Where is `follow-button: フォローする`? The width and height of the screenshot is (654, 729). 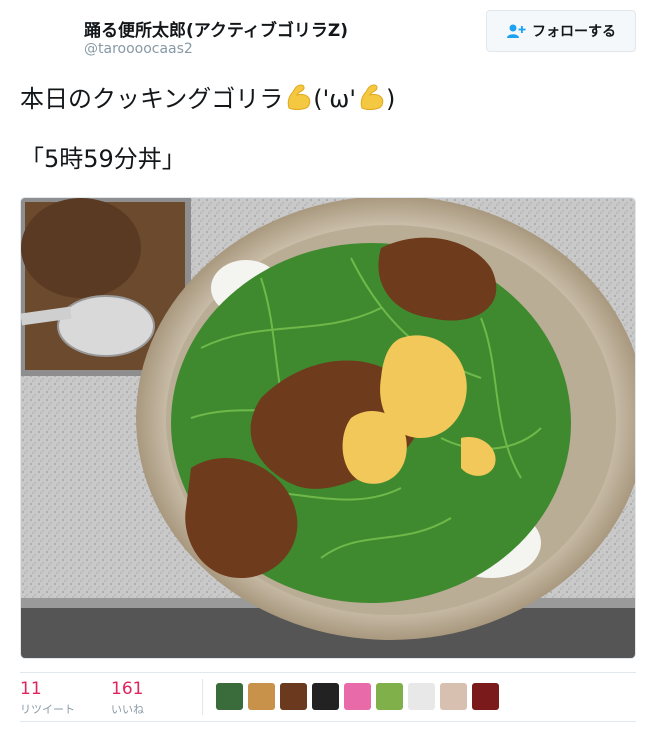 follow-button: フォローする is located at coordinates (561, 31).